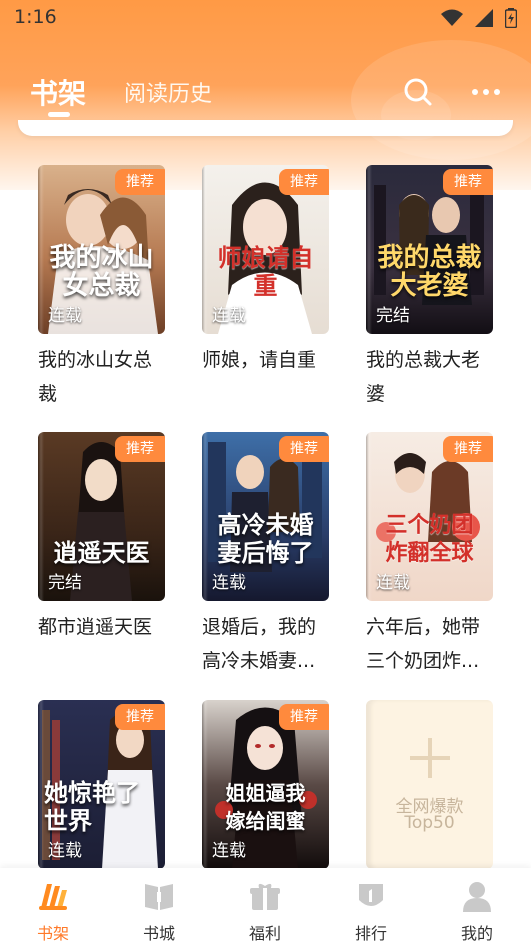 The image size is (531, 944). What do you see at coordinates (52, 933) in the screenshot?
I see `nav-label: 书架` at bounding box center [52, 933].